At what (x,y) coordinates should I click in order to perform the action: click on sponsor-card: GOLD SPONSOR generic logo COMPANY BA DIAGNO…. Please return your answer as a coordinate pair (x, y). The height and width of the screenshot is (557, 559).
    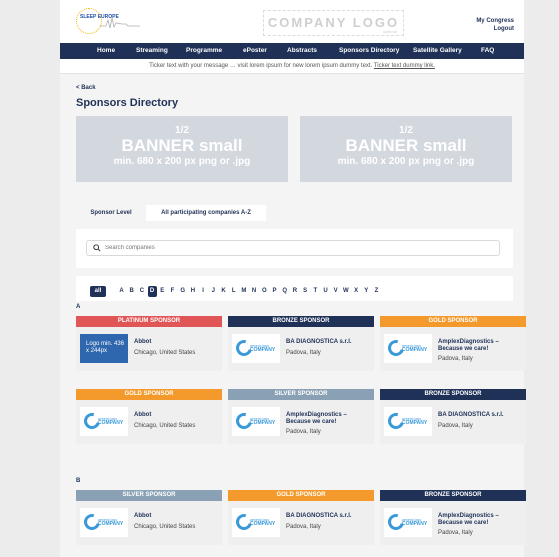
    Looking at the image, I should click on (301, 517).